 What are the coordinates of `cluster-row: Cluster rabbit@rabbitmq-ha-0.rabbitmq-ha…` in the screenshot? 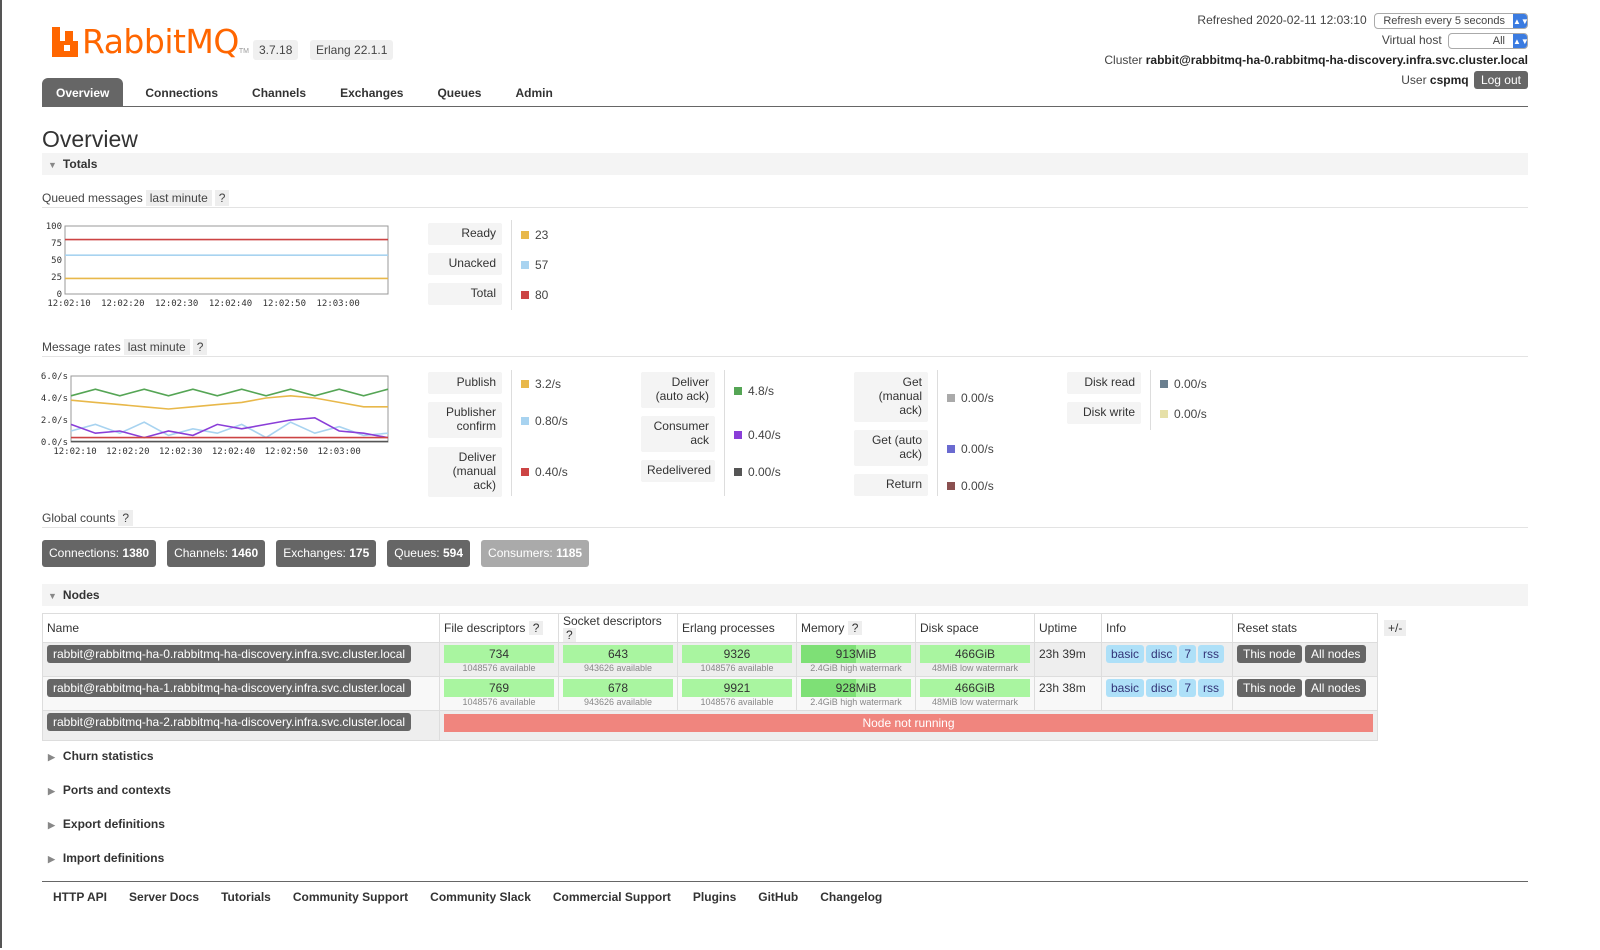 It's located at (1316, 60).